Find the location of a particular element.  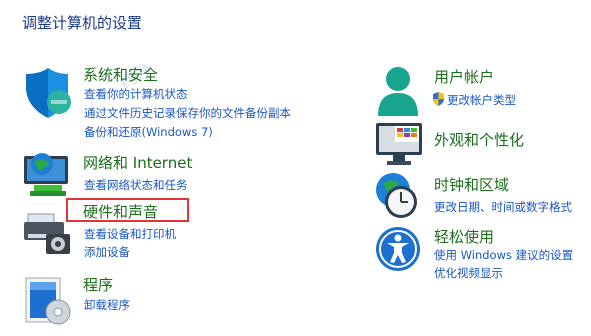

link-view-computer-status: 查看你的计算机状态 is located at coordinates (136, 94).